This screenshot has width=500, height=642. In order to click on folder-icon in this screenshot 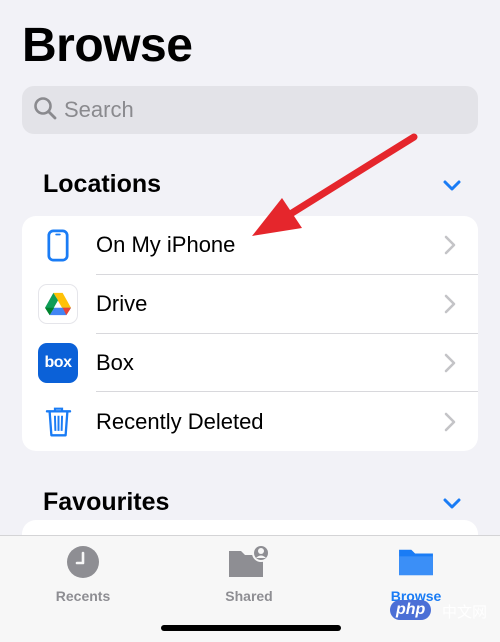, I will do `click(416, 562)`.